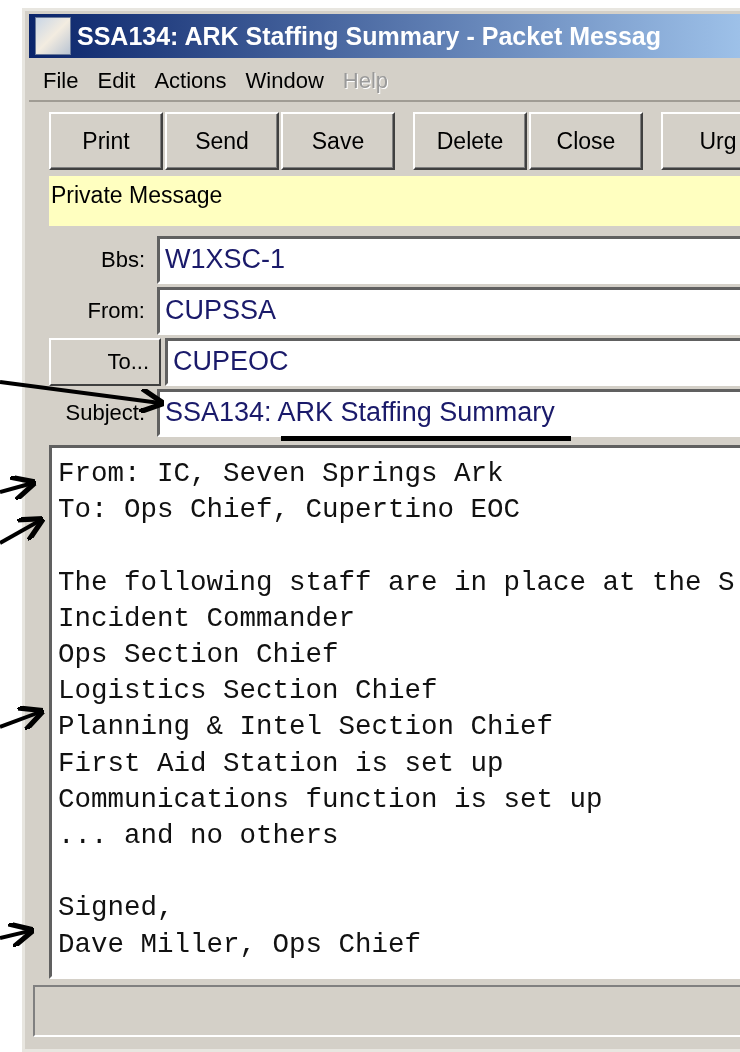 The width and height of the screenshot is (740, 1052). Describe the element at coordinates (700, 141) in the screenshot. I see `toolbar-button: Urg` at that location.